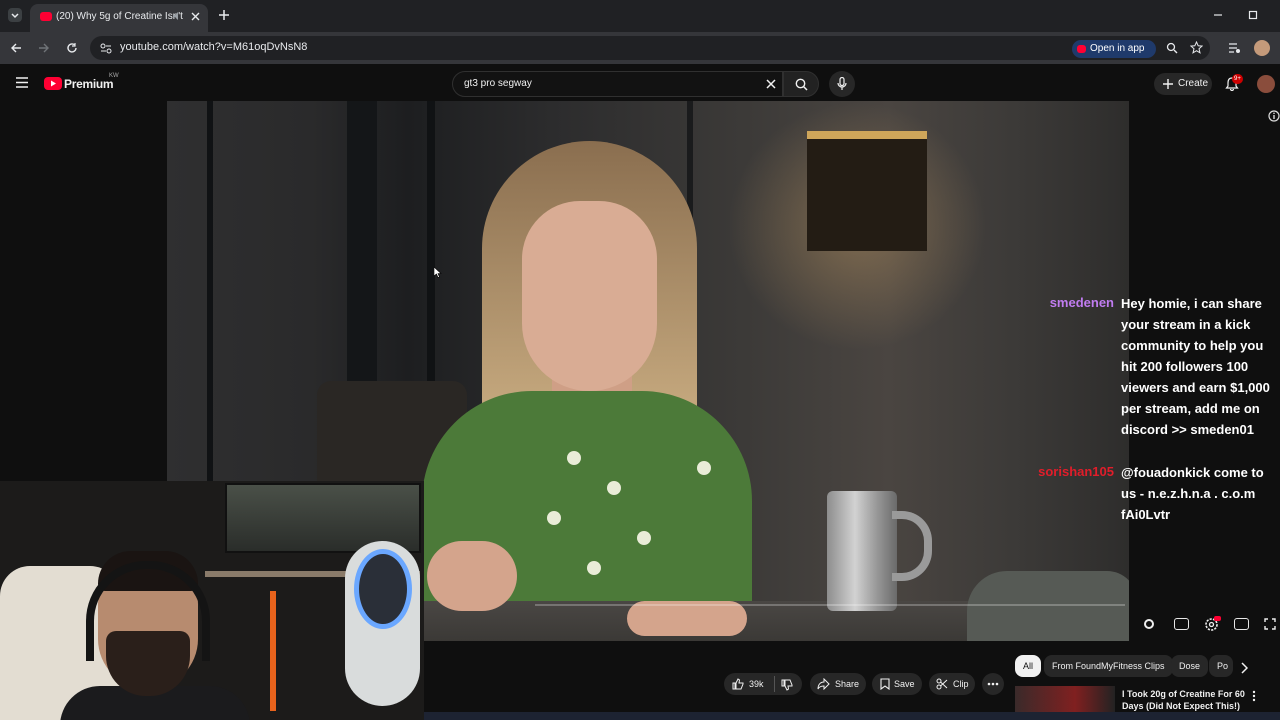  Describe the element at coordinates (1081, 49) in the screenshot. I see `youtube-app-icon` at that location.